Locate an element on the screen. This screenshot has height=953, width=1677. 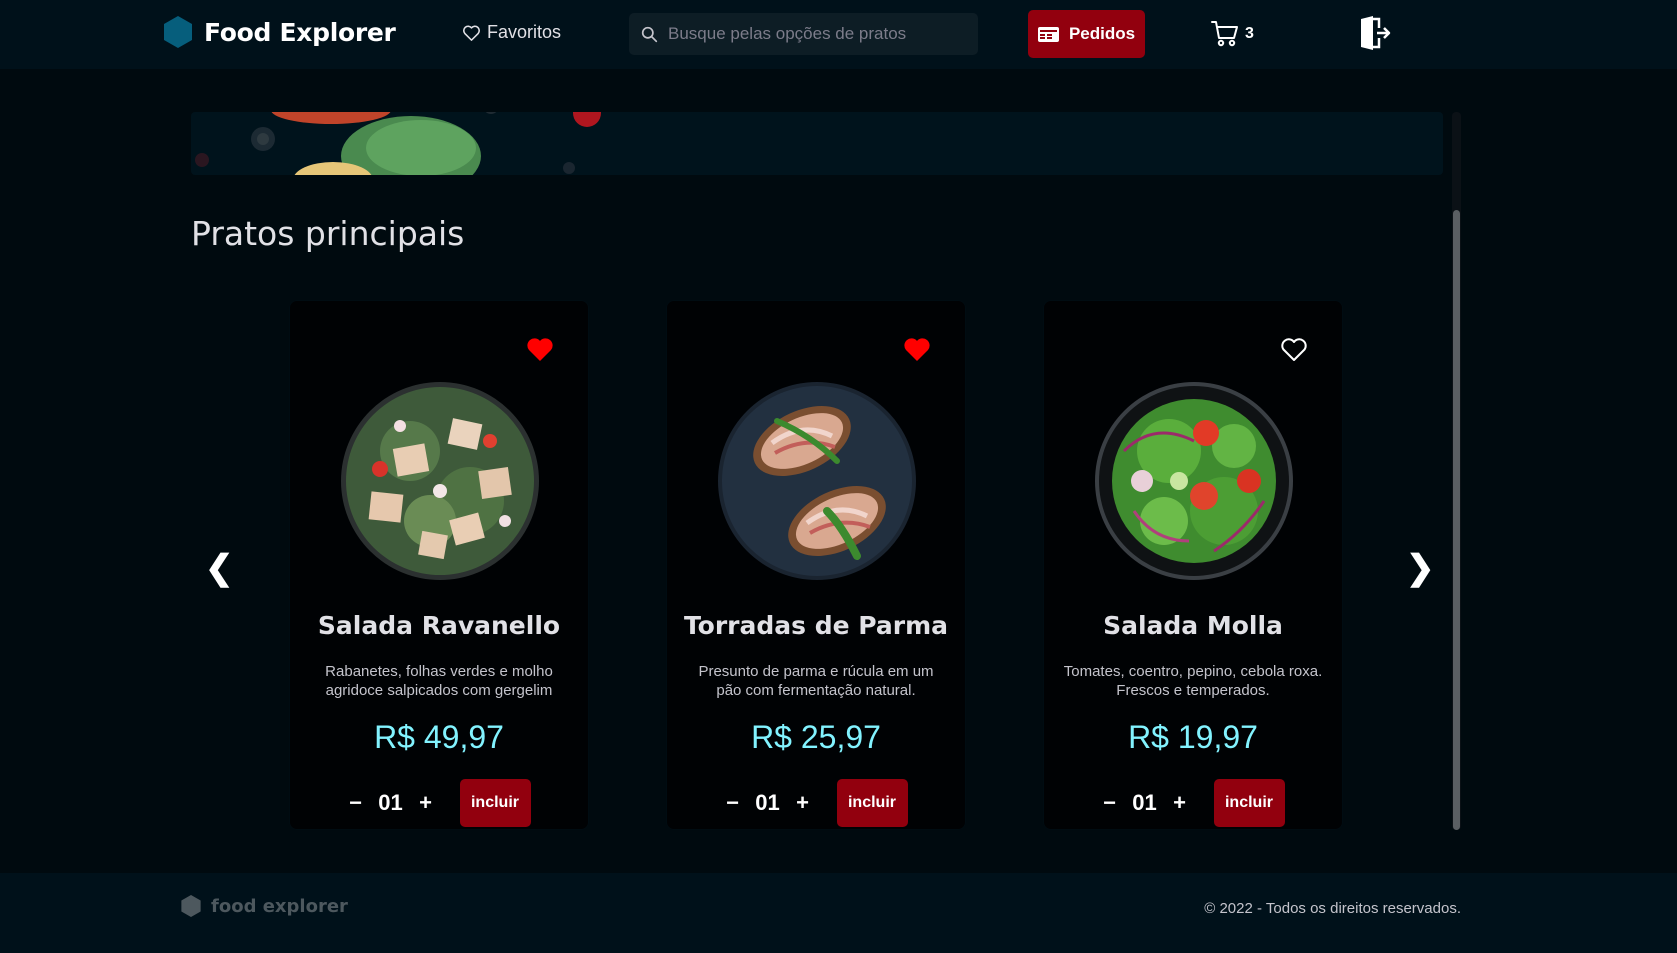
dish-name: Torradas de Parma is located at coordinates (816, 625).